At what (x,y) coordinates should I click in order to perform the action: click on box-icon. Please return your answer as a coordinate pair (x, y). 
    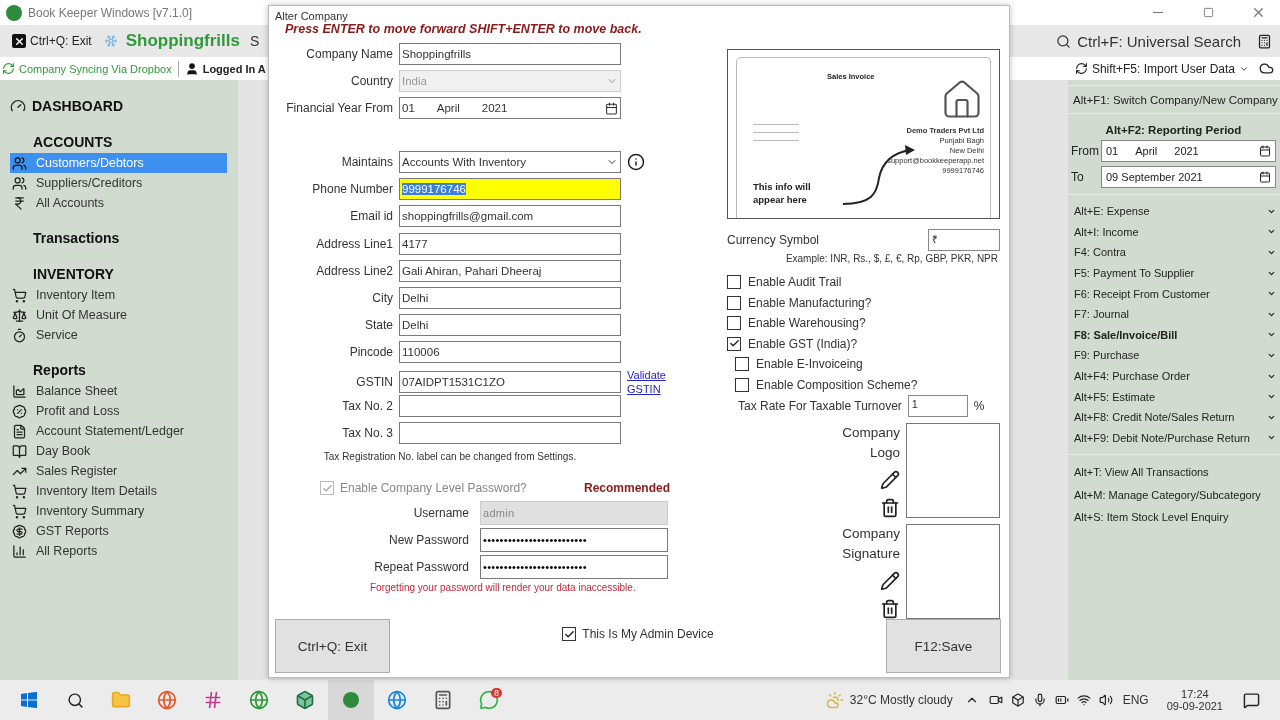
    Looking at the image, I should click on (1017, 700).